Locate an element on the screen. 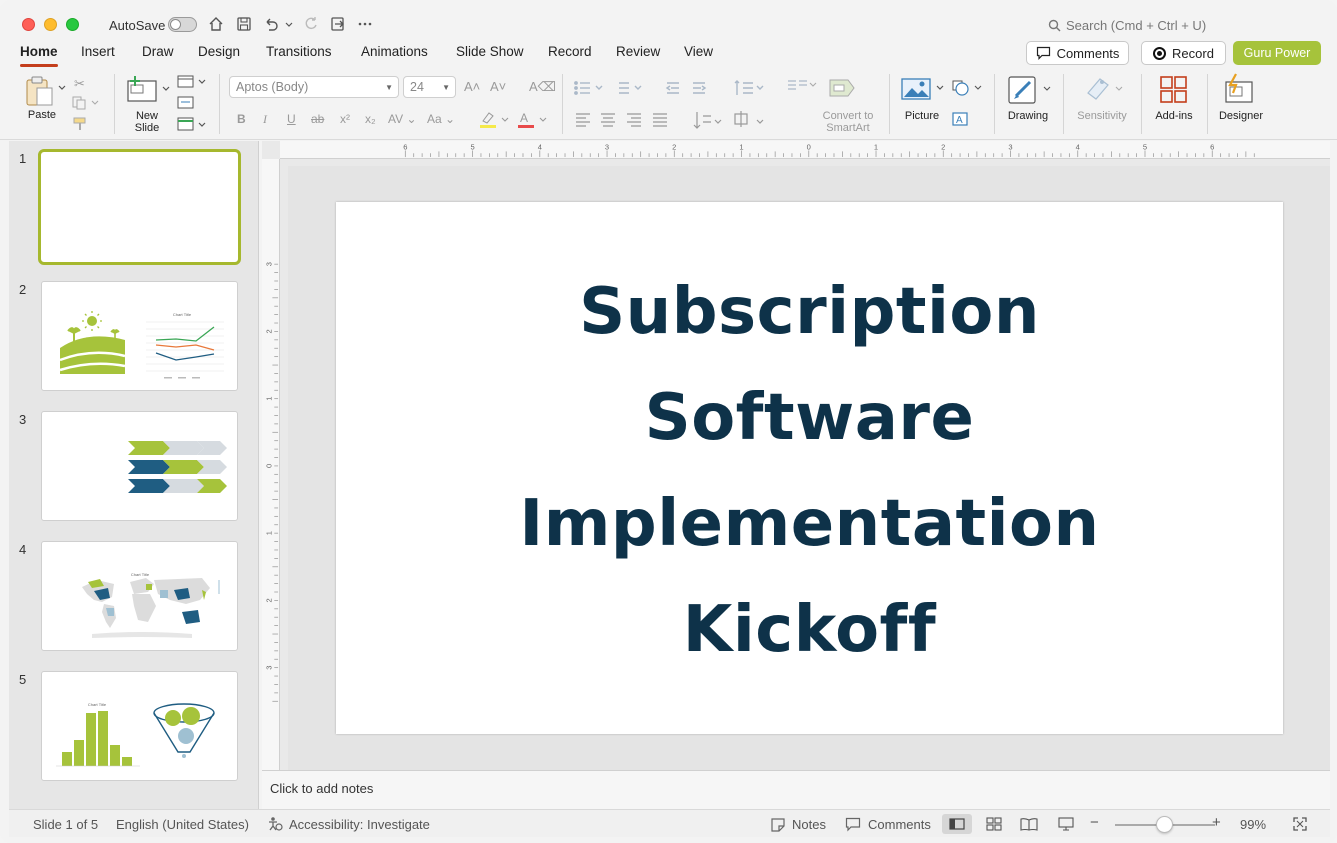 The image size is (1337, 843). tab-insert: Insert is located at coordinates (98, 51).